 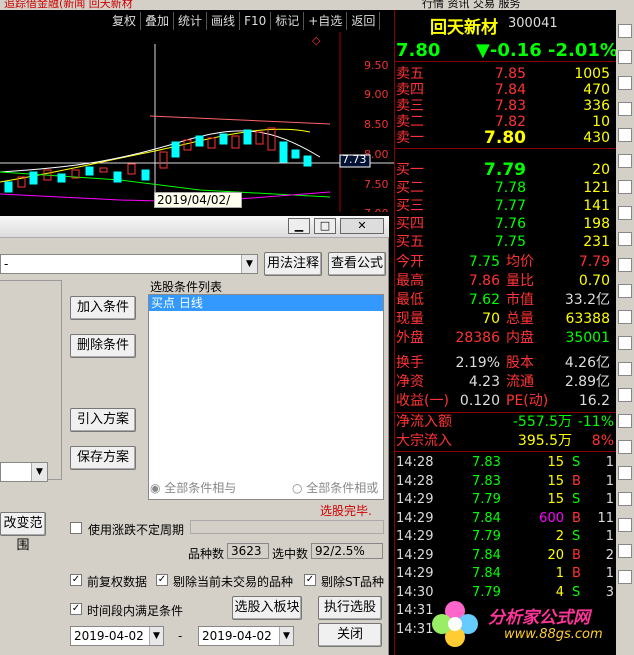 What do you see at coordinates (505, 500) in the screenshot?
I see `tick-row: 14:29 7.79 15 S 1` at bounding box center [505, 500].